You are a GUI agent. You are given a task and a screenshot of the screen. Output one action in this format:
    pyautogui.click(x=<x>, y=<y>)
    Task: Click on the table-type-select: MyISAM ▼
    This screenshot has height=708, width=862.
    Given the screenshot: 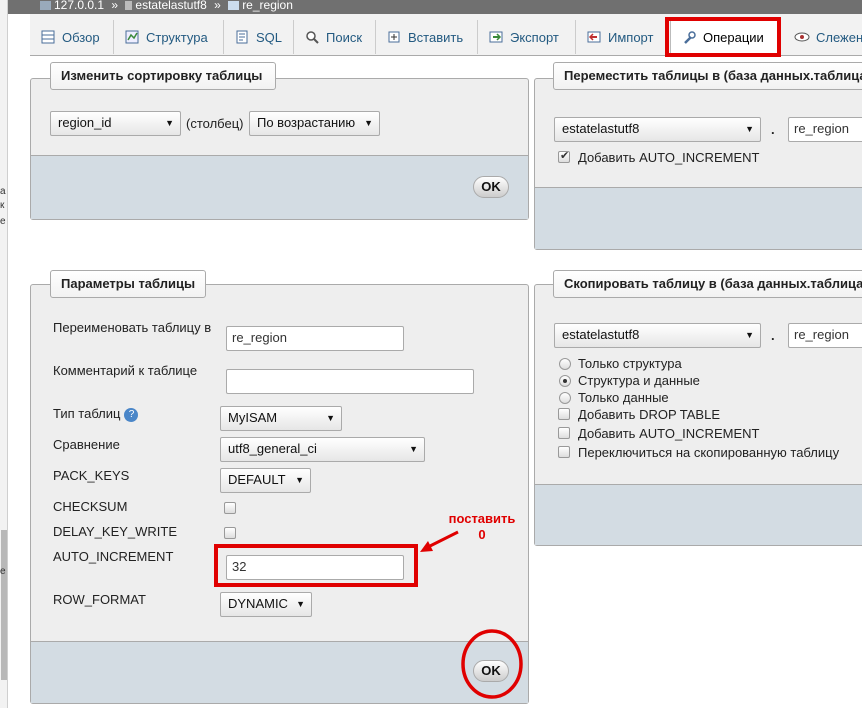 What is the action you would take?
    pyautogui.click(x=281, y=418)
    